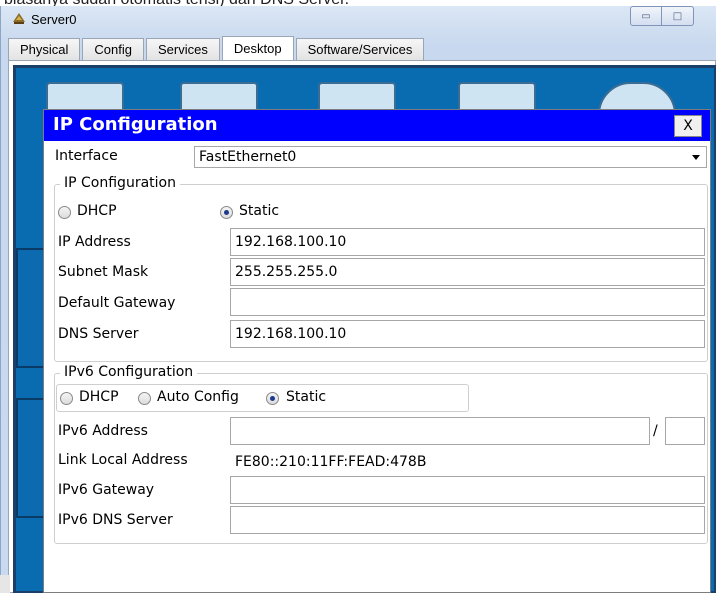  I want to click on ipv6-dhcp-radio, so click(66, 398).